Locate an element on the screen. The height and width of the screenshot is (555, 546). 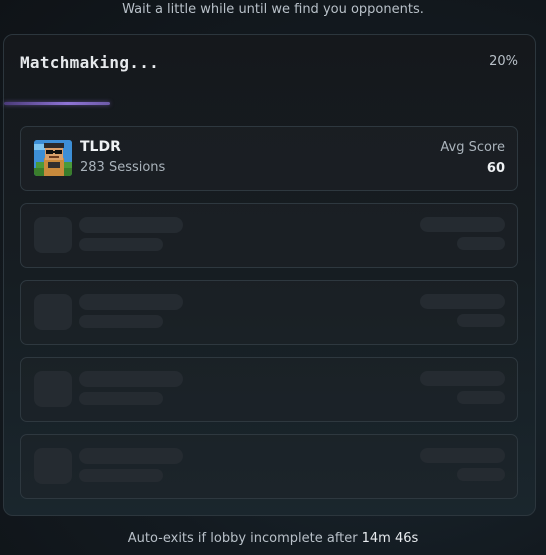
auto-exit-timer: 14m 46s is located at coordinates (390, 538).